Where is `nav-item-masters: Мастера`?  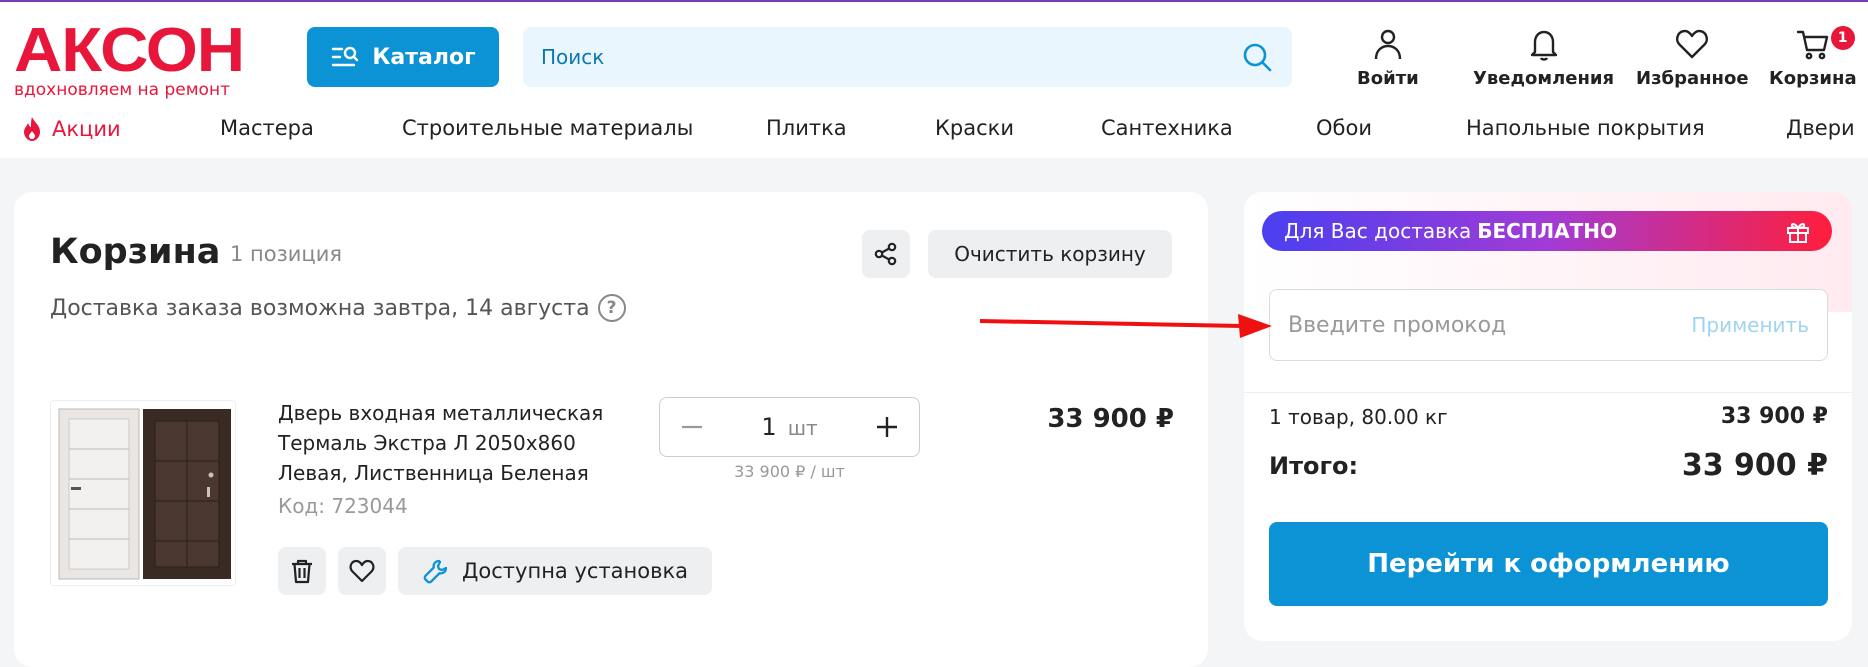
nav-item-masters: Мастера is located at coordinates (267, 128).